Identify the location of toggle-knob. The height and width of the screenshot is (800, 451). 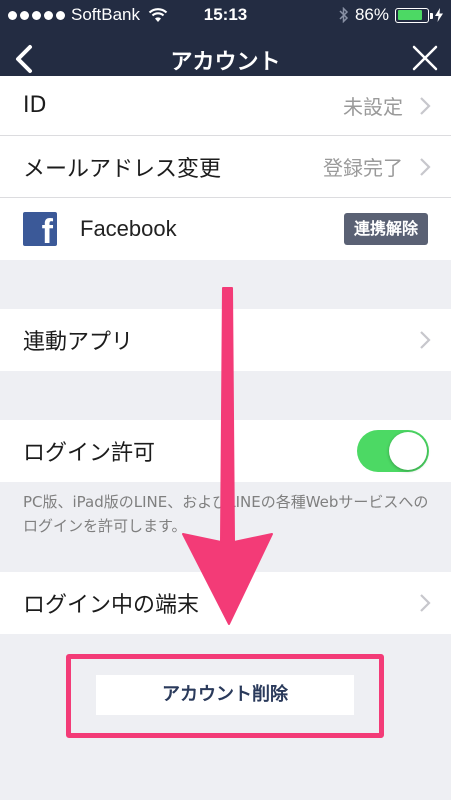
(408, 451).